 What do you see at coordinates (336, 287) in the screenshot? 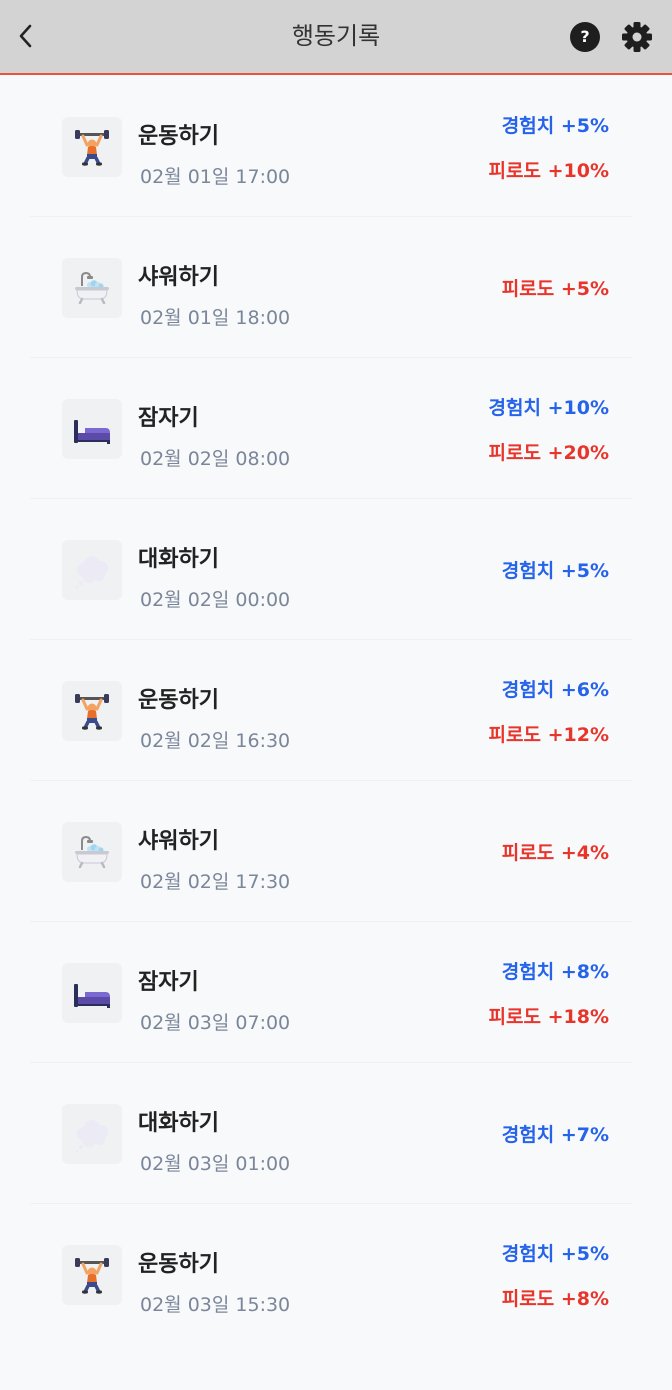
I see `record-item: 샤워하기 02월 01일 18:00 피로도 +5%` at bounding box center [336, 287].